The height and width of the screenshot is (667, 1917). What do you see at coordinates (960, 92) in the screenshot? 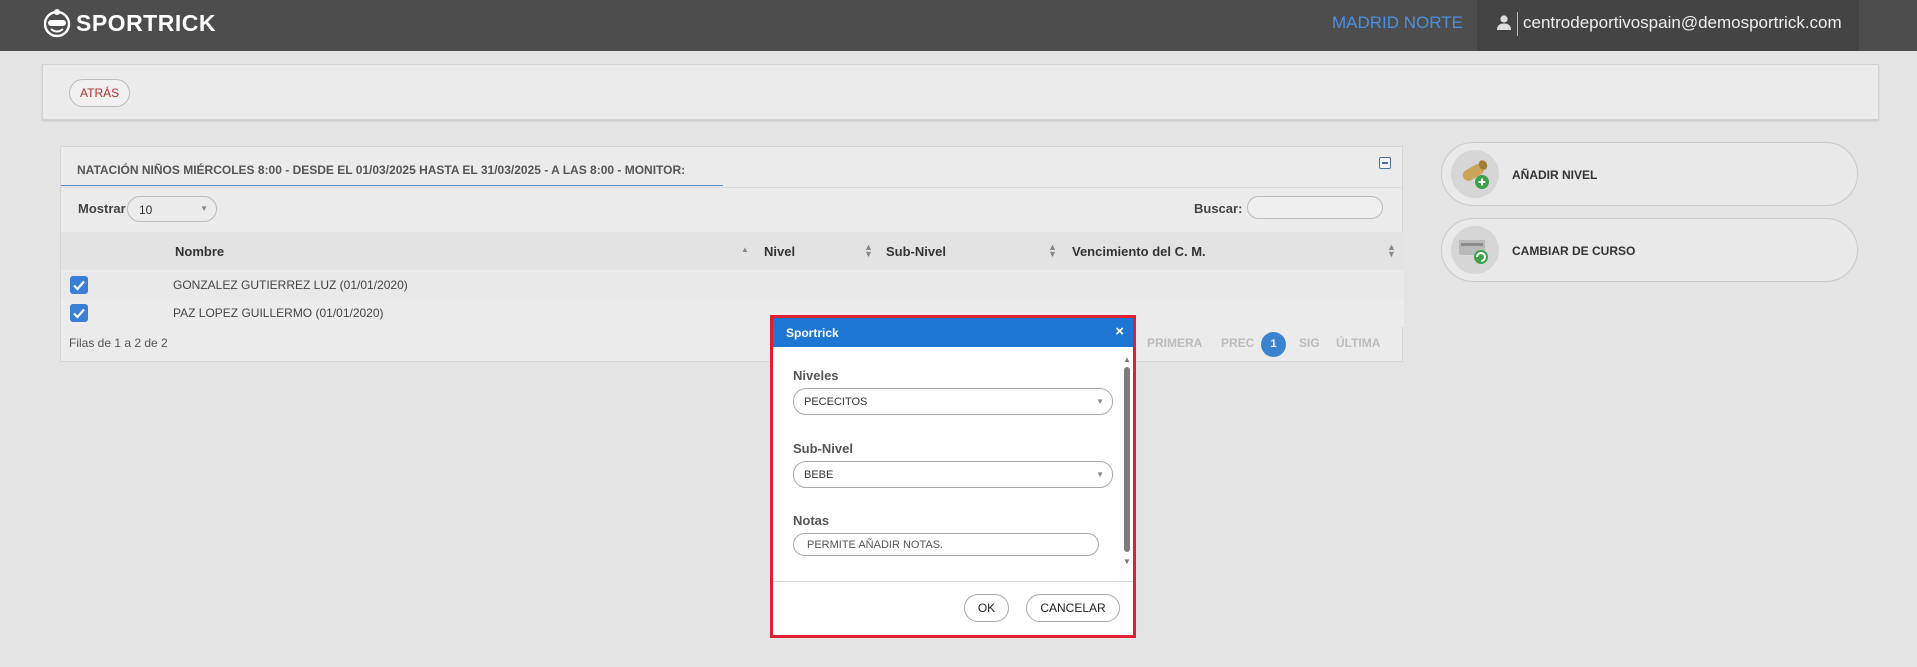
I see `header-panel: ATRÁS` at bounding box center [960, 92].